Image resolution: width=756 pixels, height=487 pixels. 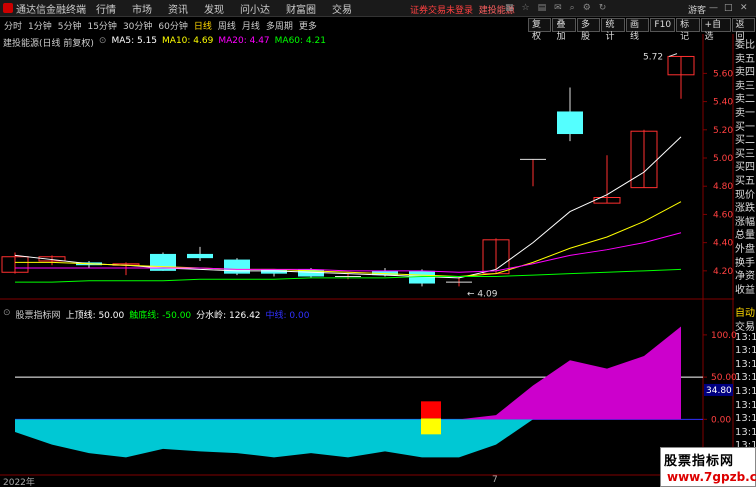 I want to click on high-price-label: 5.72, so click(x=653, y=57).